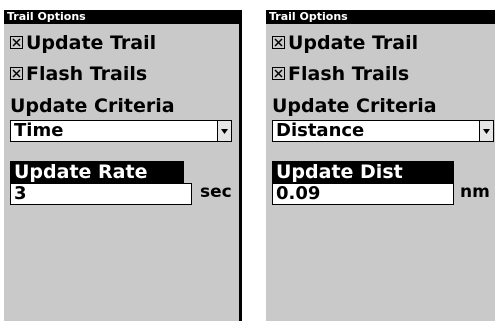  I want to click on update-criteria-value: Distance, so click(320, 130).